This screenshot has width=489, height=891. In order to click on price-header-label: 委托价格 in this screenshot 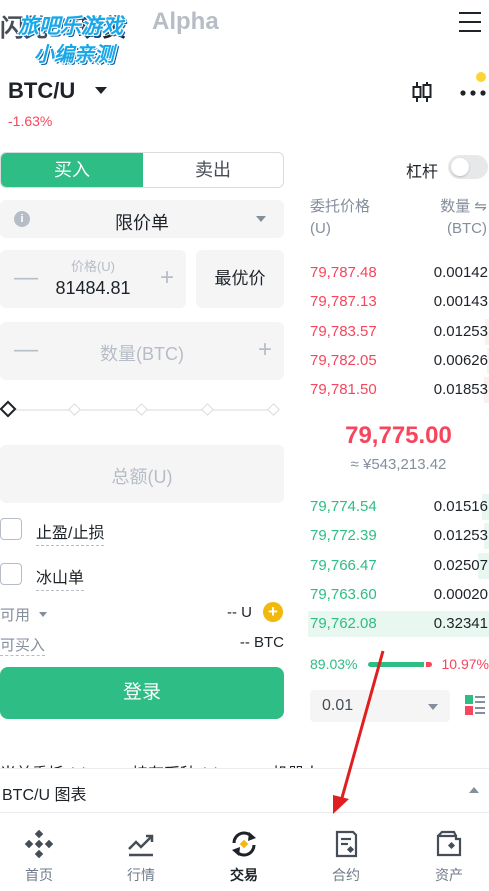, I will do `click(340, 206)`.